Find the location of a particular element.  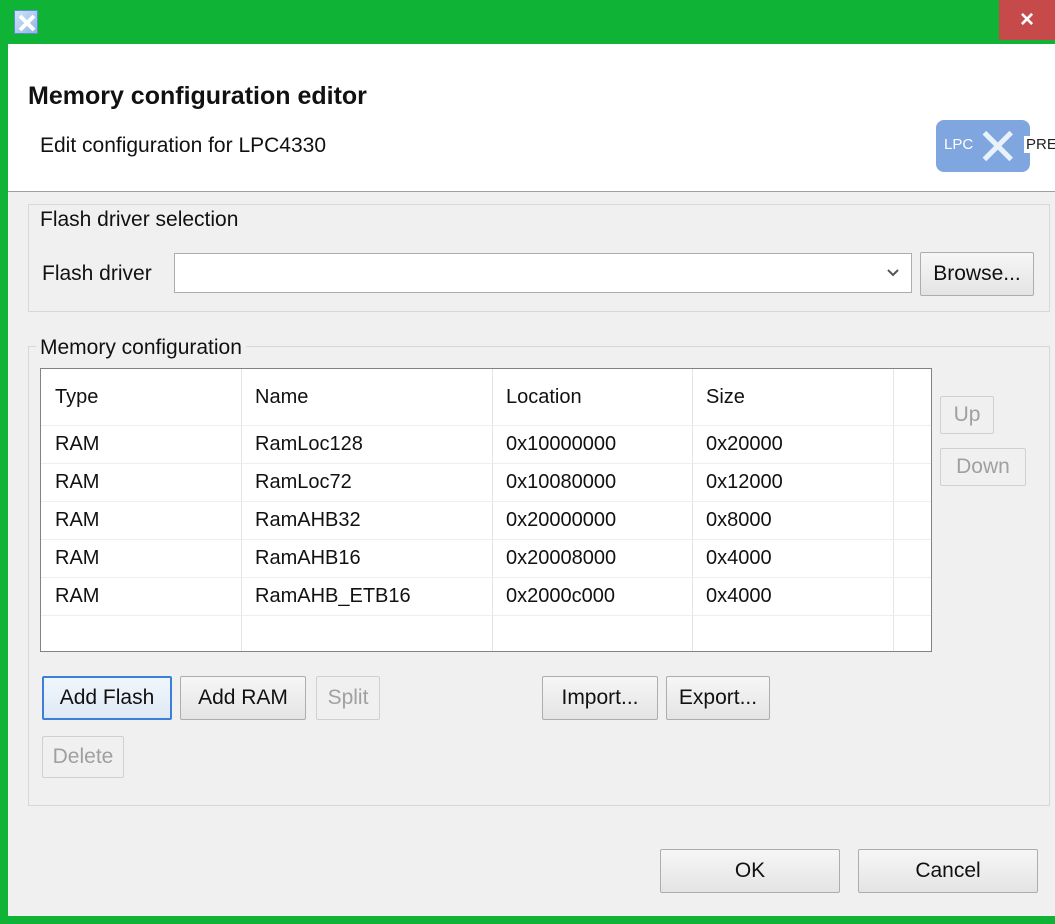

table-row-empty is located at coordinates (467, 633).